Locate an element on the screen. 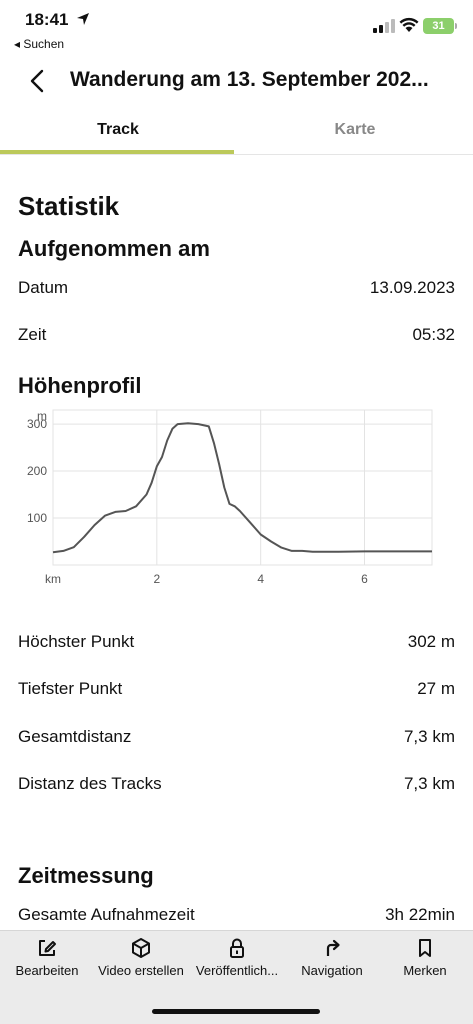 This screenshot has height=1024, width=473. chart-plot-frame is located at coordinates (242, 487).